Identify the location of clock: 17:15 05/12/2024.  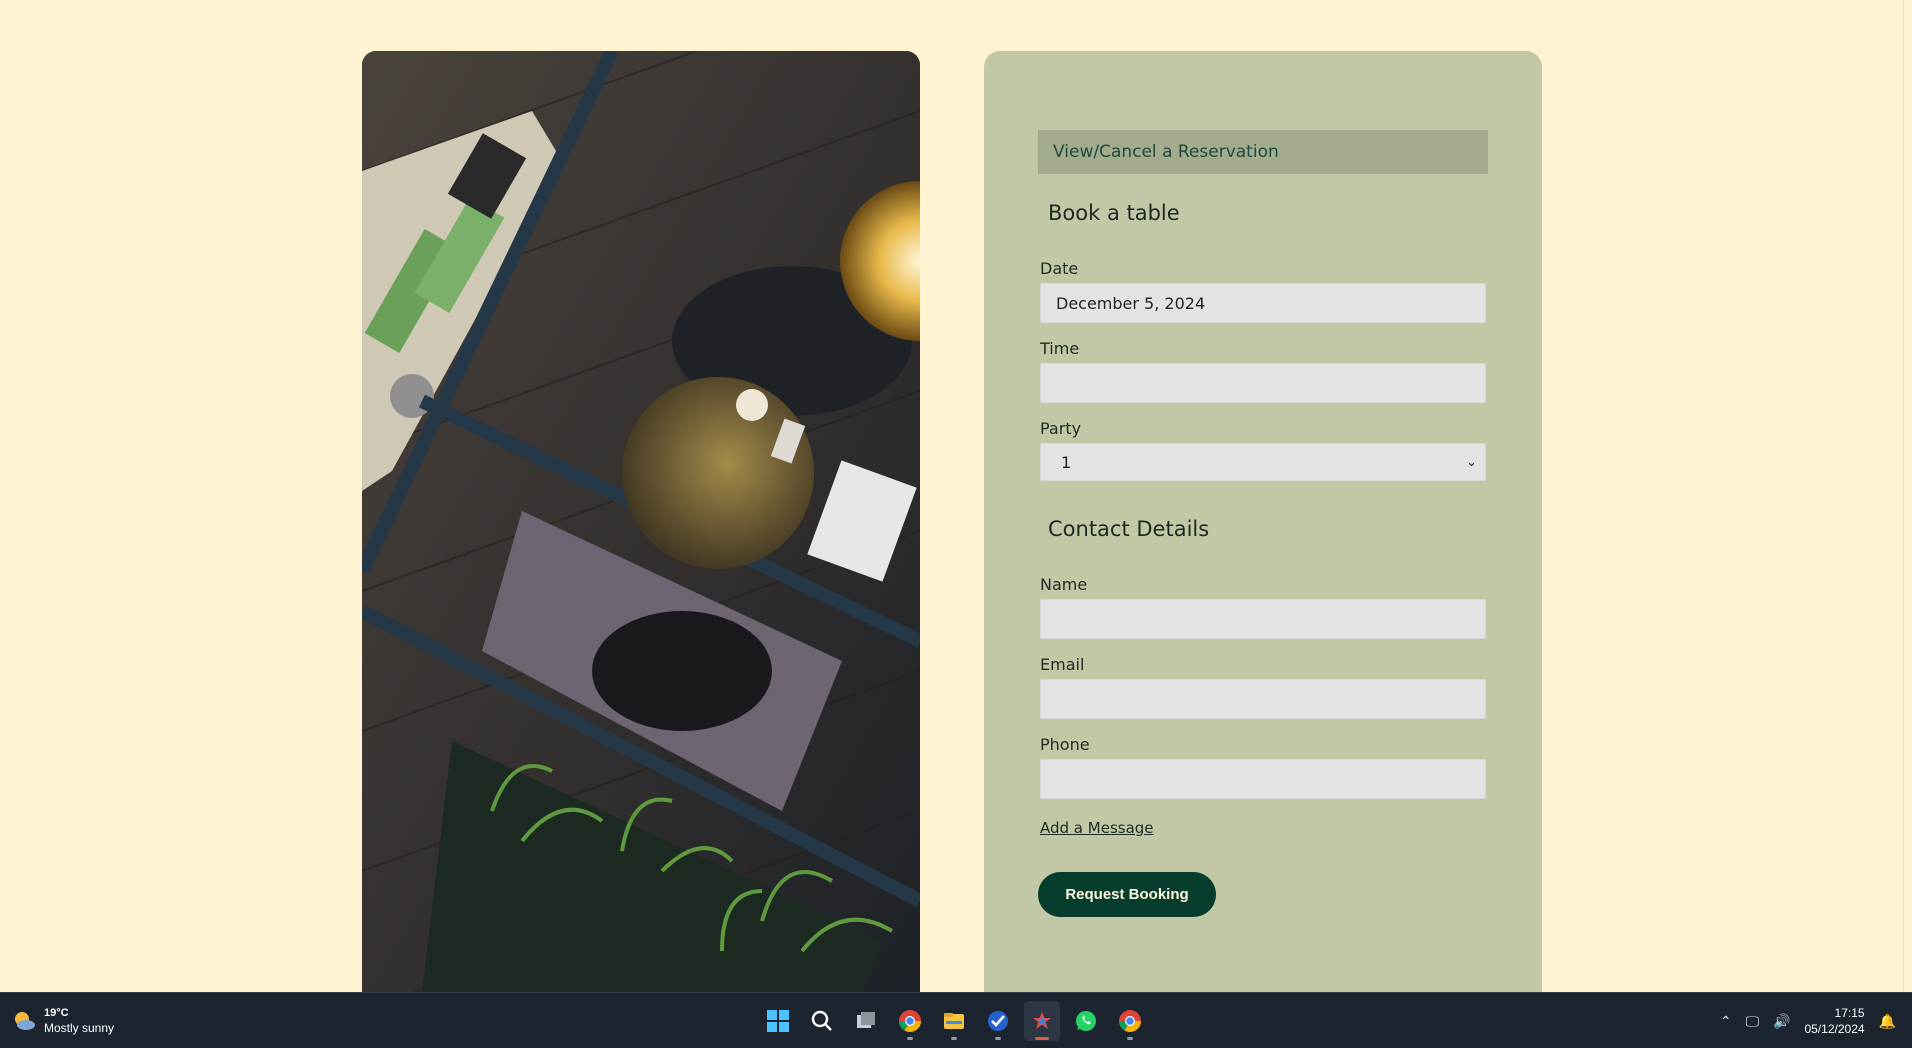
(1835, 1021).